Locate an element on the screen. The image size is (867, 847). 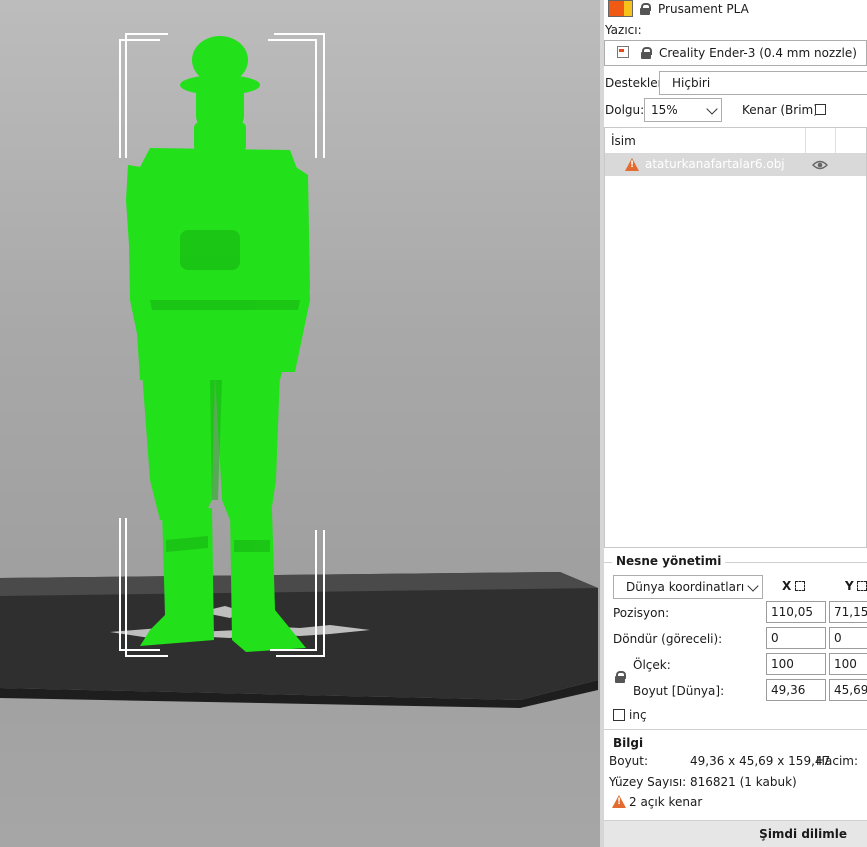
info-warning-text: 2 açık kenar is located at coordinates (666, 802).